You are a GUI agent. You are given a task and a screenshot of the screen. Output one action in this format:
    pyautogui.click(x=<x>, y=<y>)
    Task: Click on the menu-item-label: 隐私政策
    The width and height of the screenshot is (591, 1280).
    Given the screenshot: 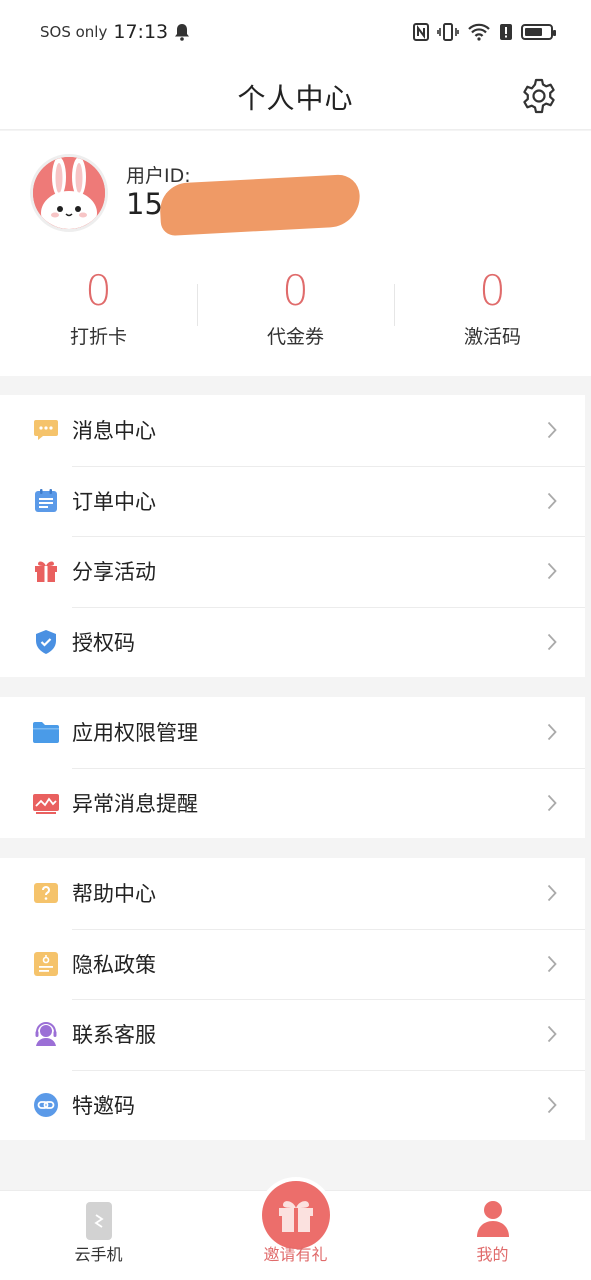 What is the action you would take?
    pyautogui.click(x=114, y=964)
    